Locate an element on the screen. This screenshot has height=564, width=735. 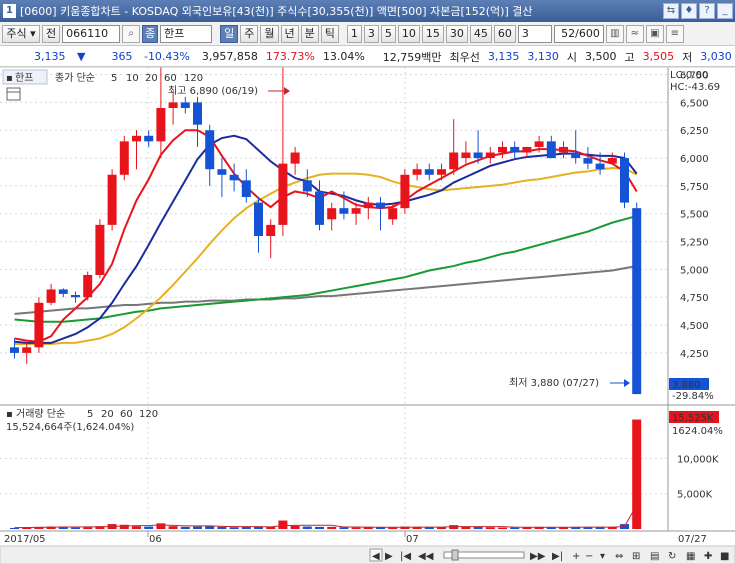
cycle-button-minute: 분 is located at coordinates (309, 33).